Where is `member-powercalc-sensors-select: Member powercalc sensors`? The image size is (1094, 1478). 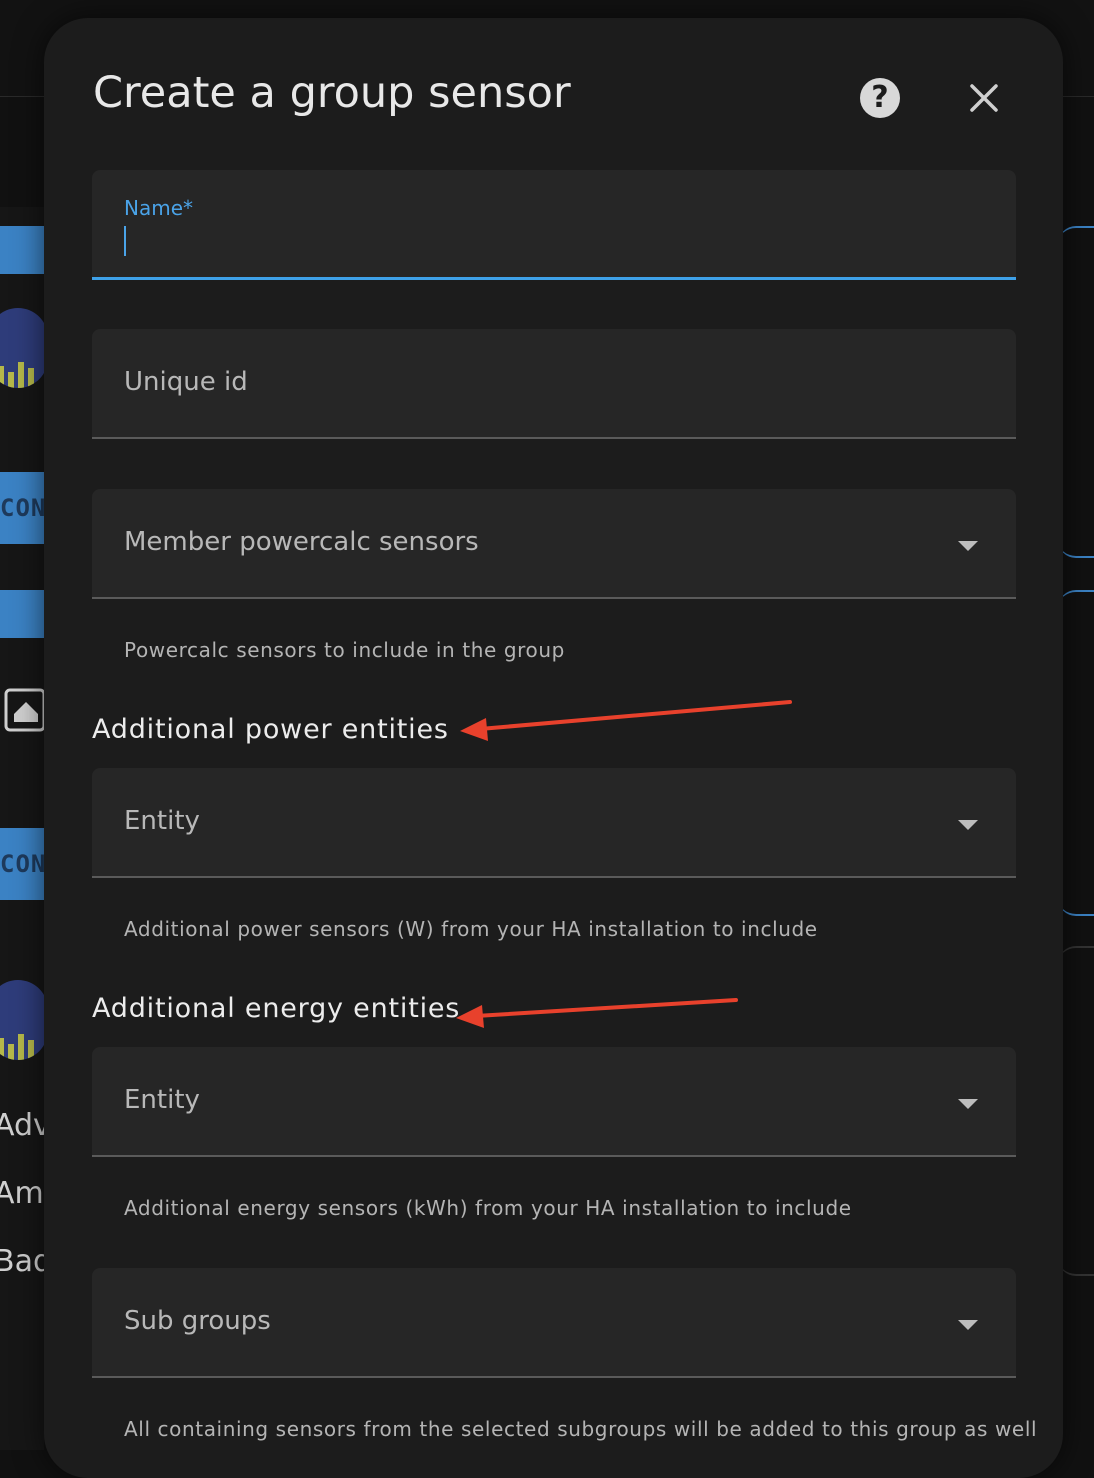
member-powercalc-sensors-select: Member powercalc sensors is located at coordinates (554, 544).